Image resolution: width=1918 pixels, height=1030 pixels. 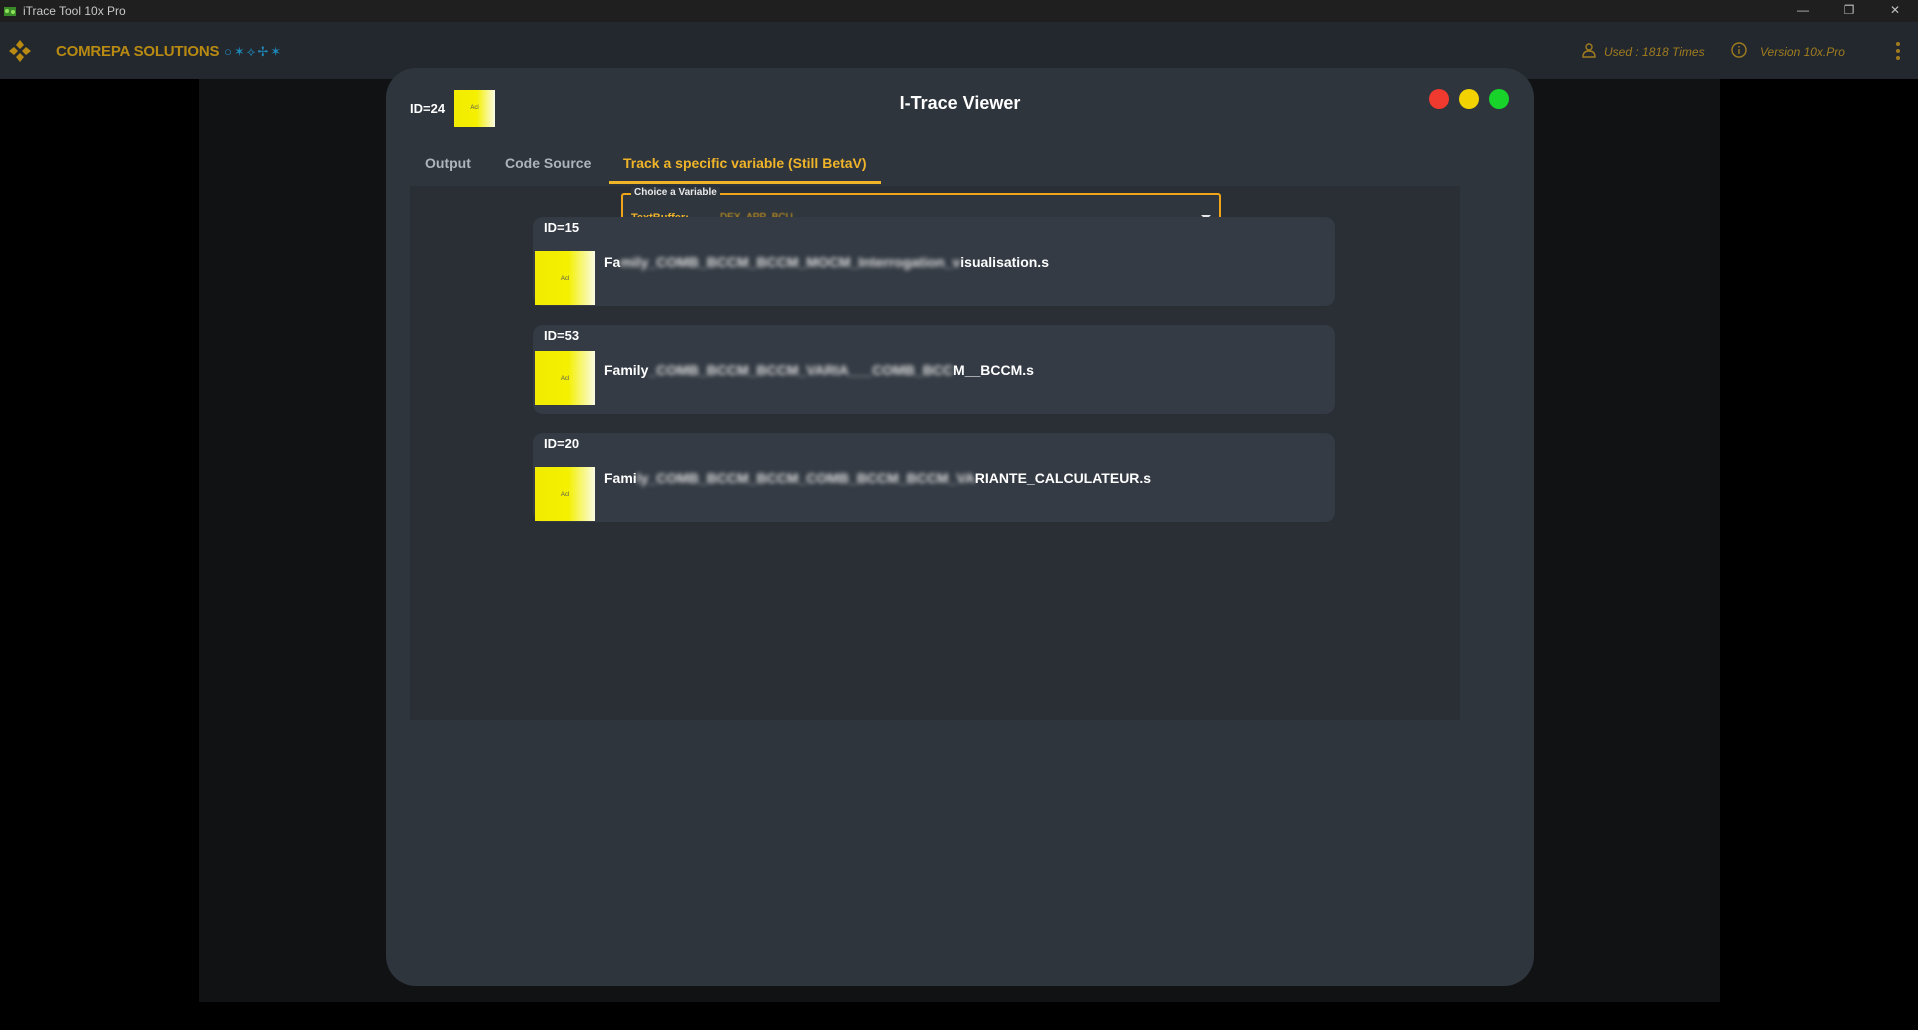 I want to click on window-title: iTrace Tool 10x Pro, so click(x=74, y=11).